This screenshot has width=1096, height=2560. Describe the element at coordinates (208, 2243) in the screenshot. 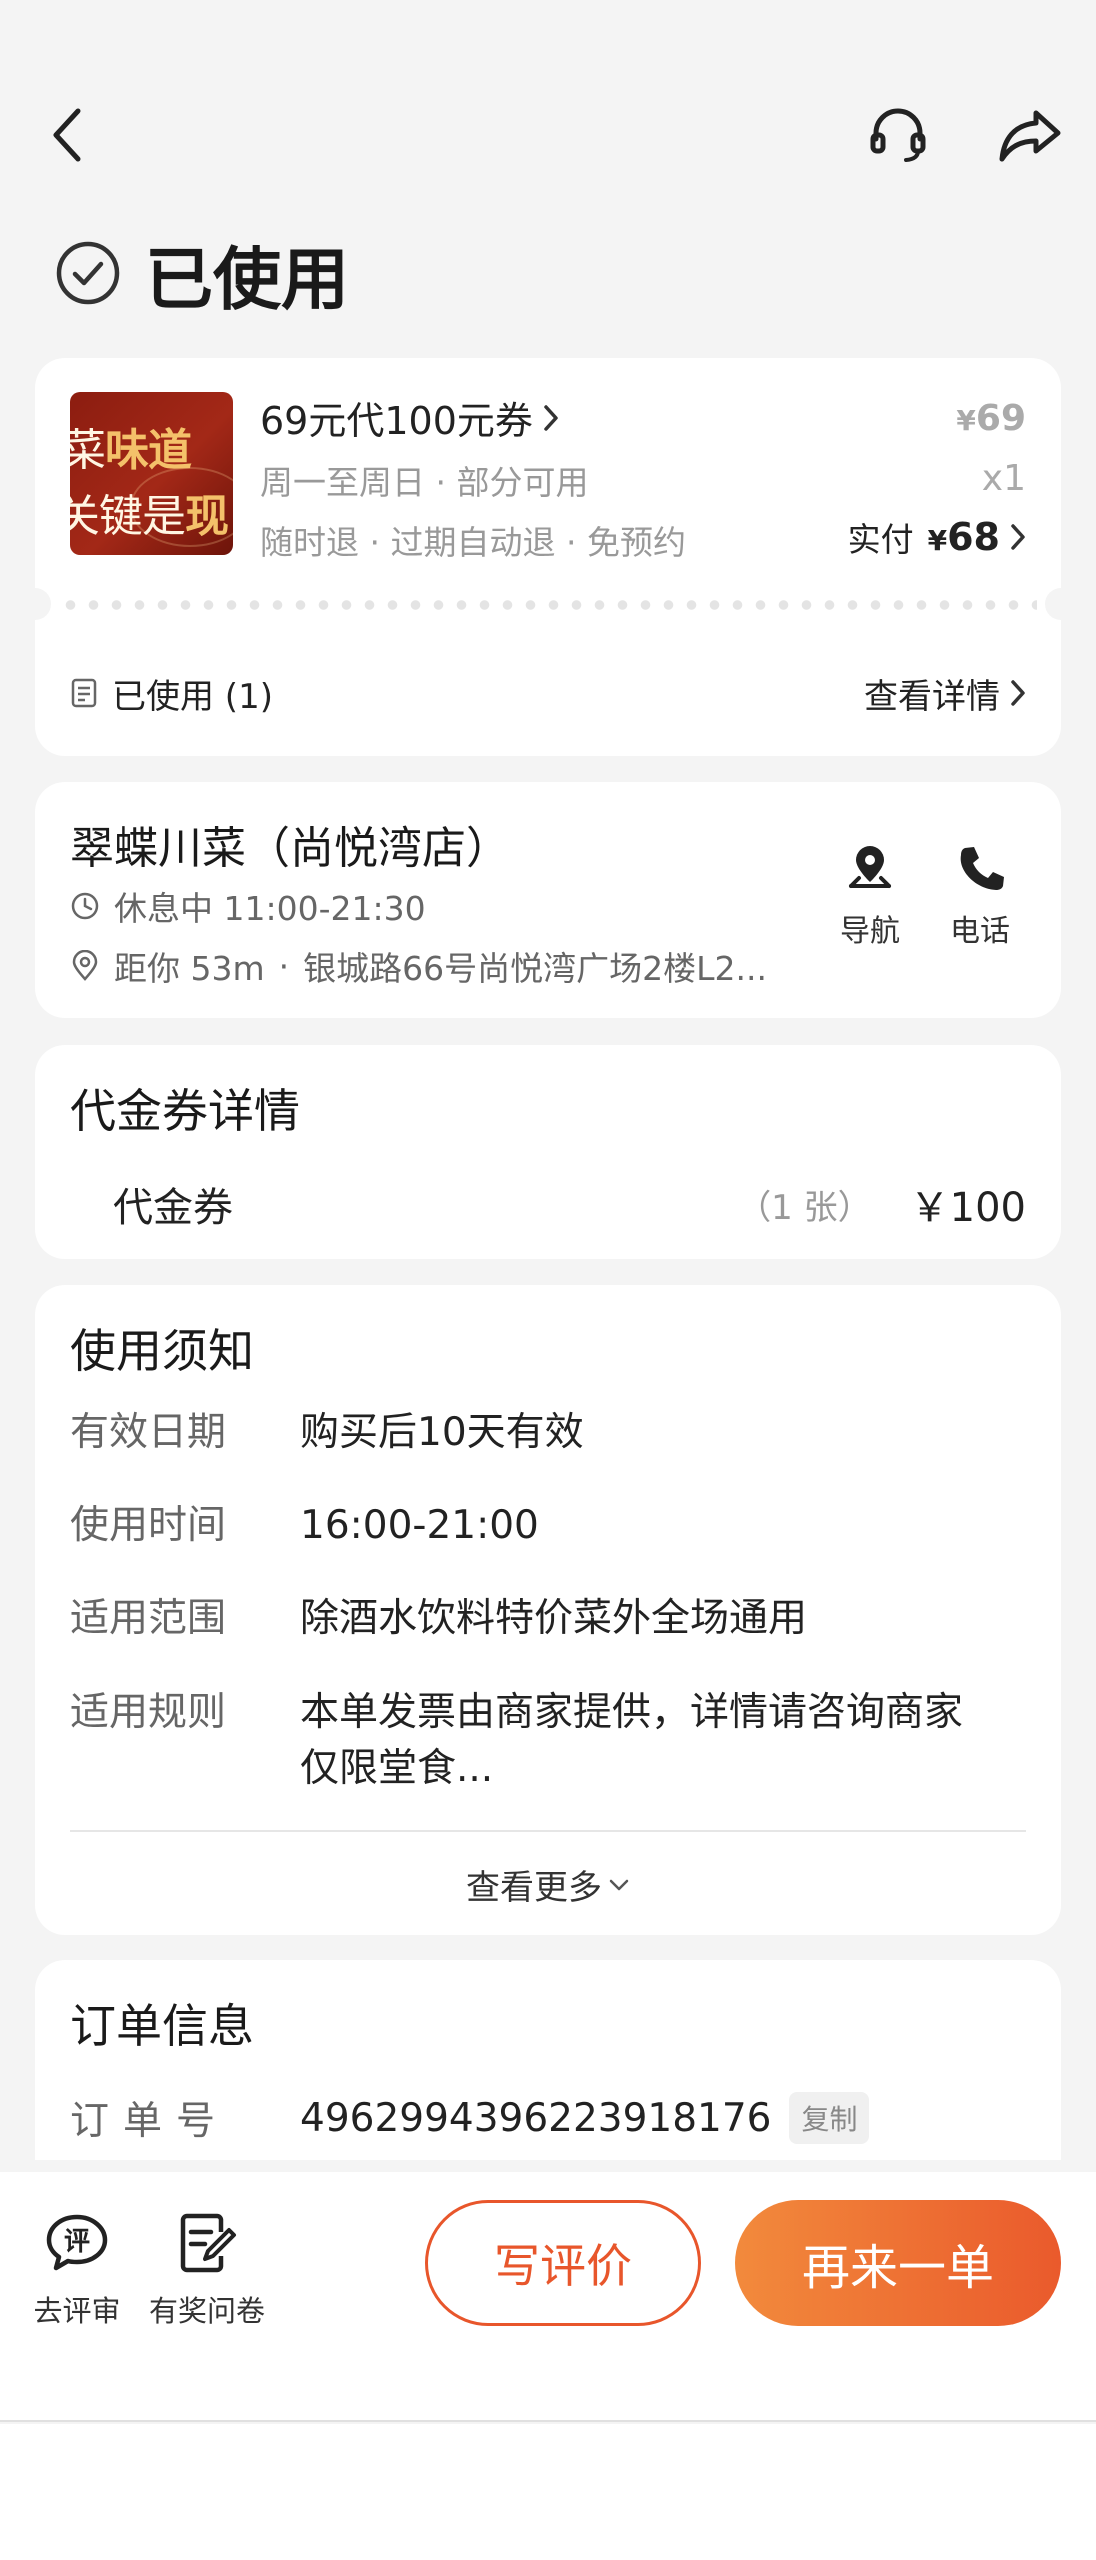

I see `survey-icon` at that location.